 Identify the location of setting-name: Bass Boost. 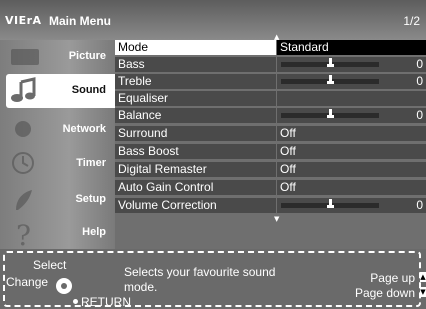
(195, 151).